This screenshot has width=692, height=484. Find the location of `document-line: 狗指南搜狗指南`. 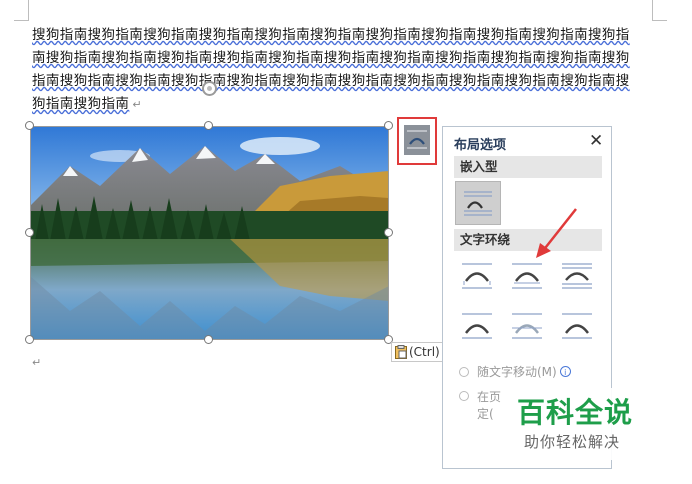

document-line: 狗指南搜狗指南 is located at coordinates (80, 104).